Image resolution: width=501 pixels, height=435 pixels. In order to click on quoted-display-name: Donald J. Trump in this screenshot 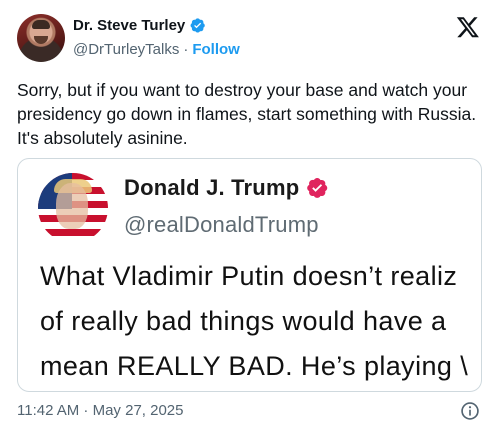, I will do `click(212, 187)`.